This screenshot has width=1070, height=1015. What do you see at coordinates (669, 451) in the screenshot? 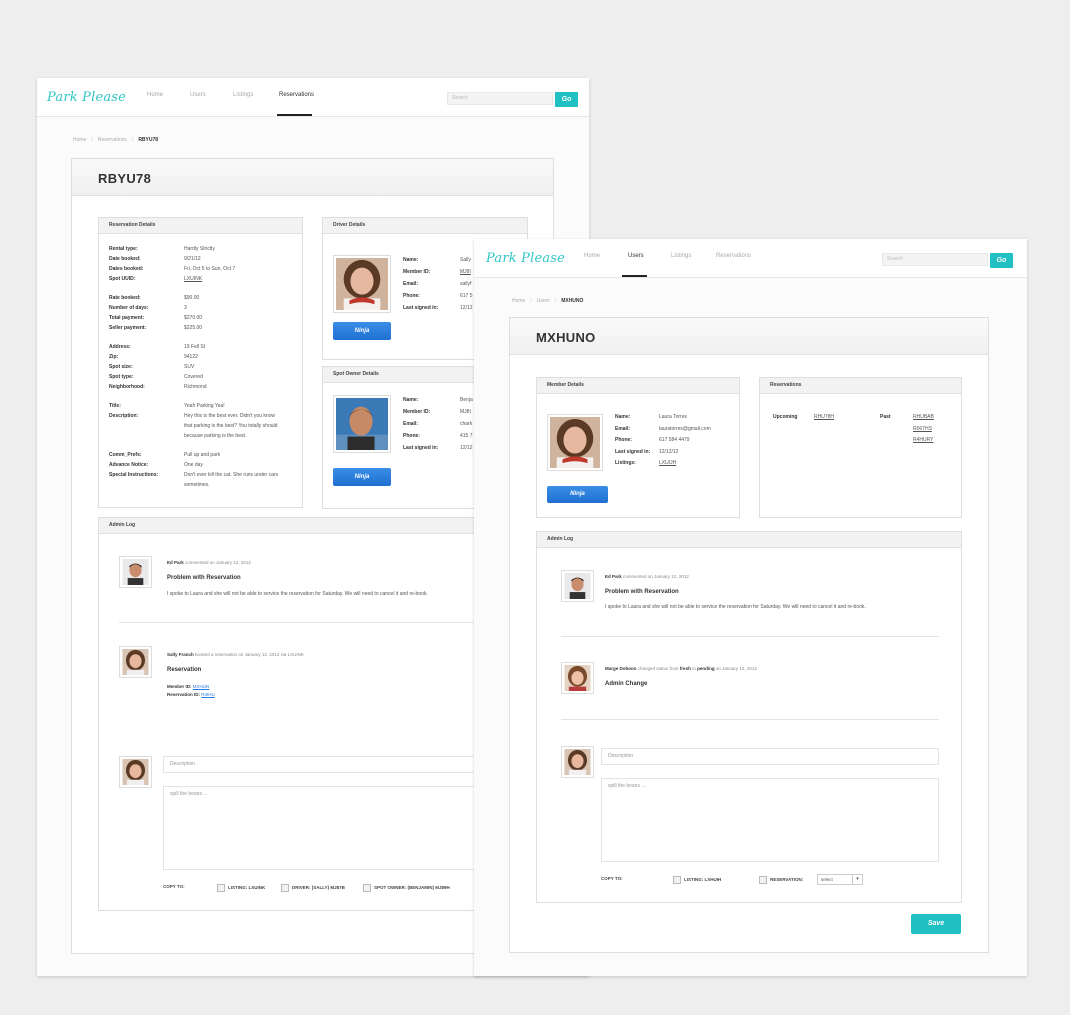
I see `detail-value: 12/12/12` at bounding box center [669, 451].